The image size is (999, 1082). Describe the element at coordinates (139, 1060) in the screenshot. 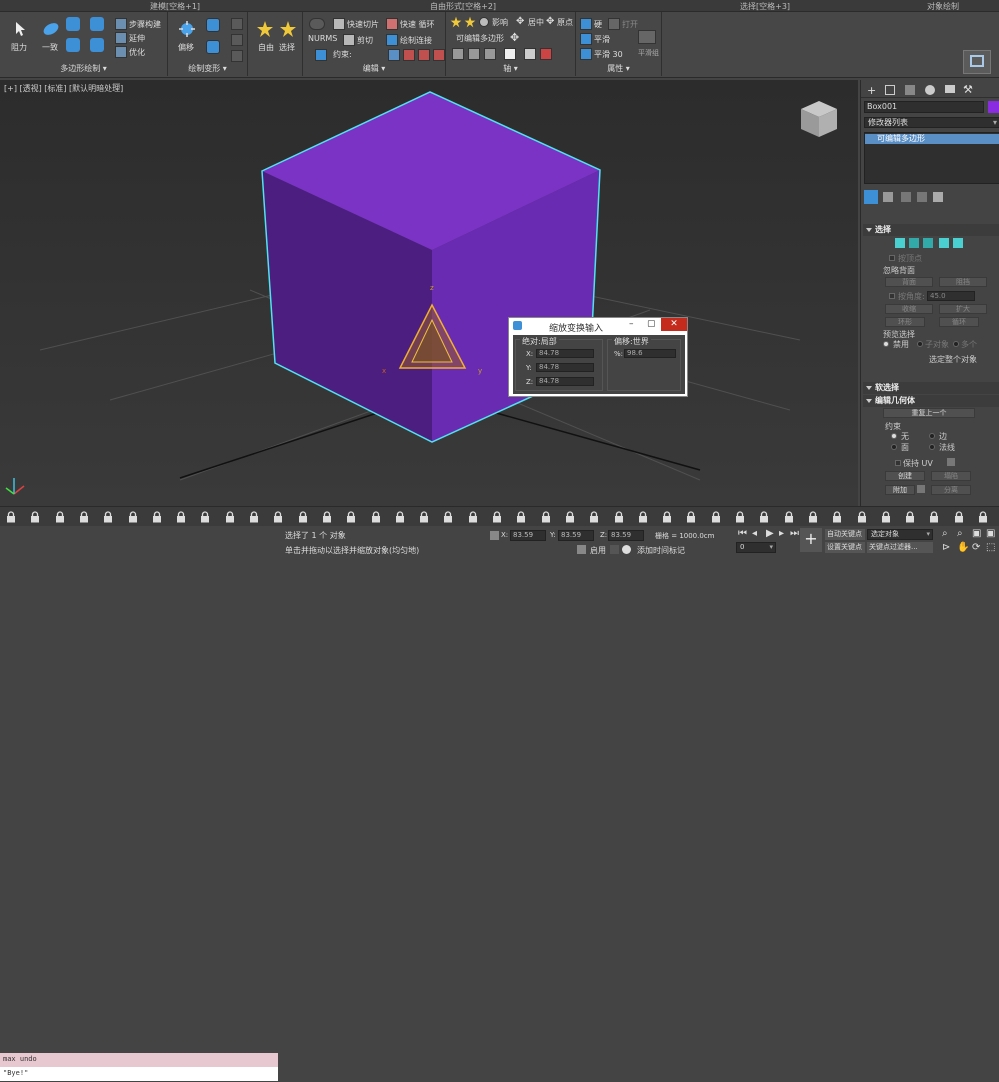

I see `maxscript-input: max undo` at that location.